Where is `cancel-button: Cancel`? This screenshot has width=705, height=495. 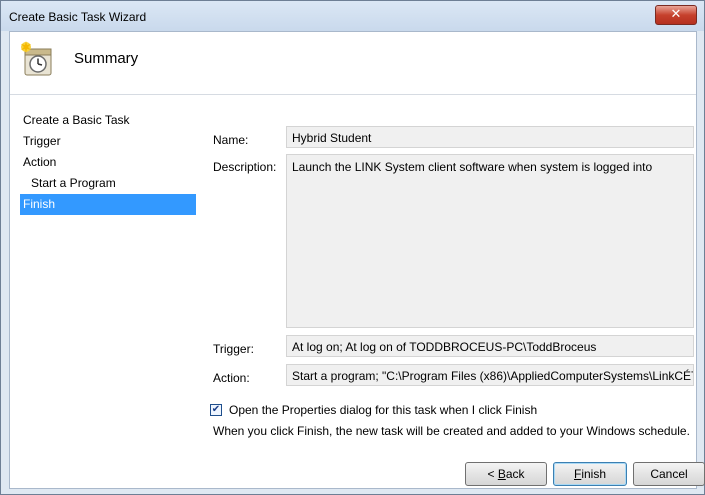
cancel-button: Cancel is located at coordinates (669, 474).